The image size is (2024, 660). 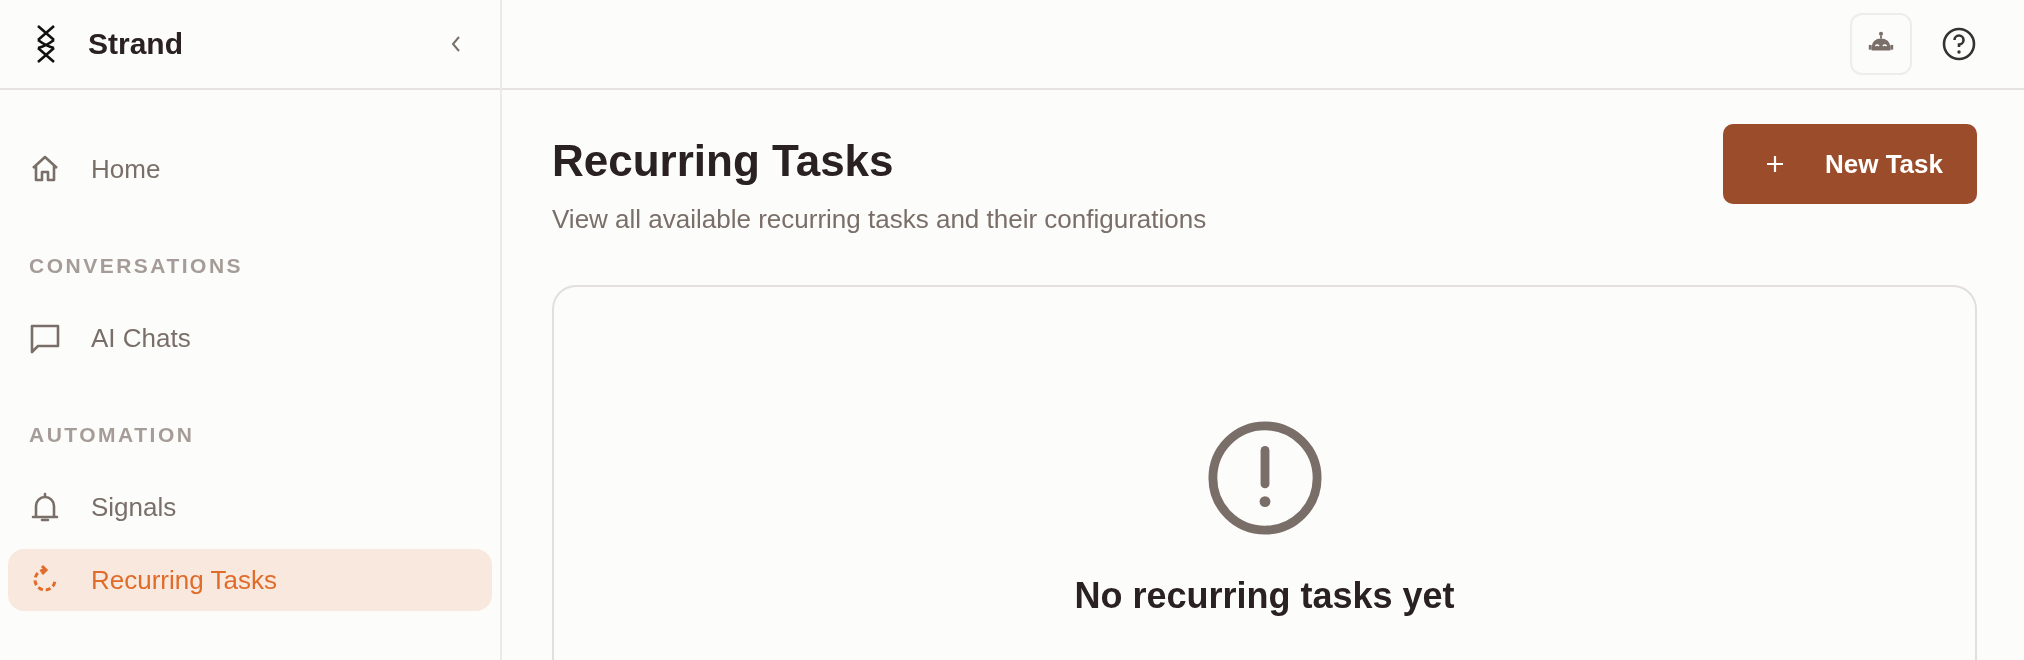 I want to click on app-name: Strand, so click(x=136, y=44).